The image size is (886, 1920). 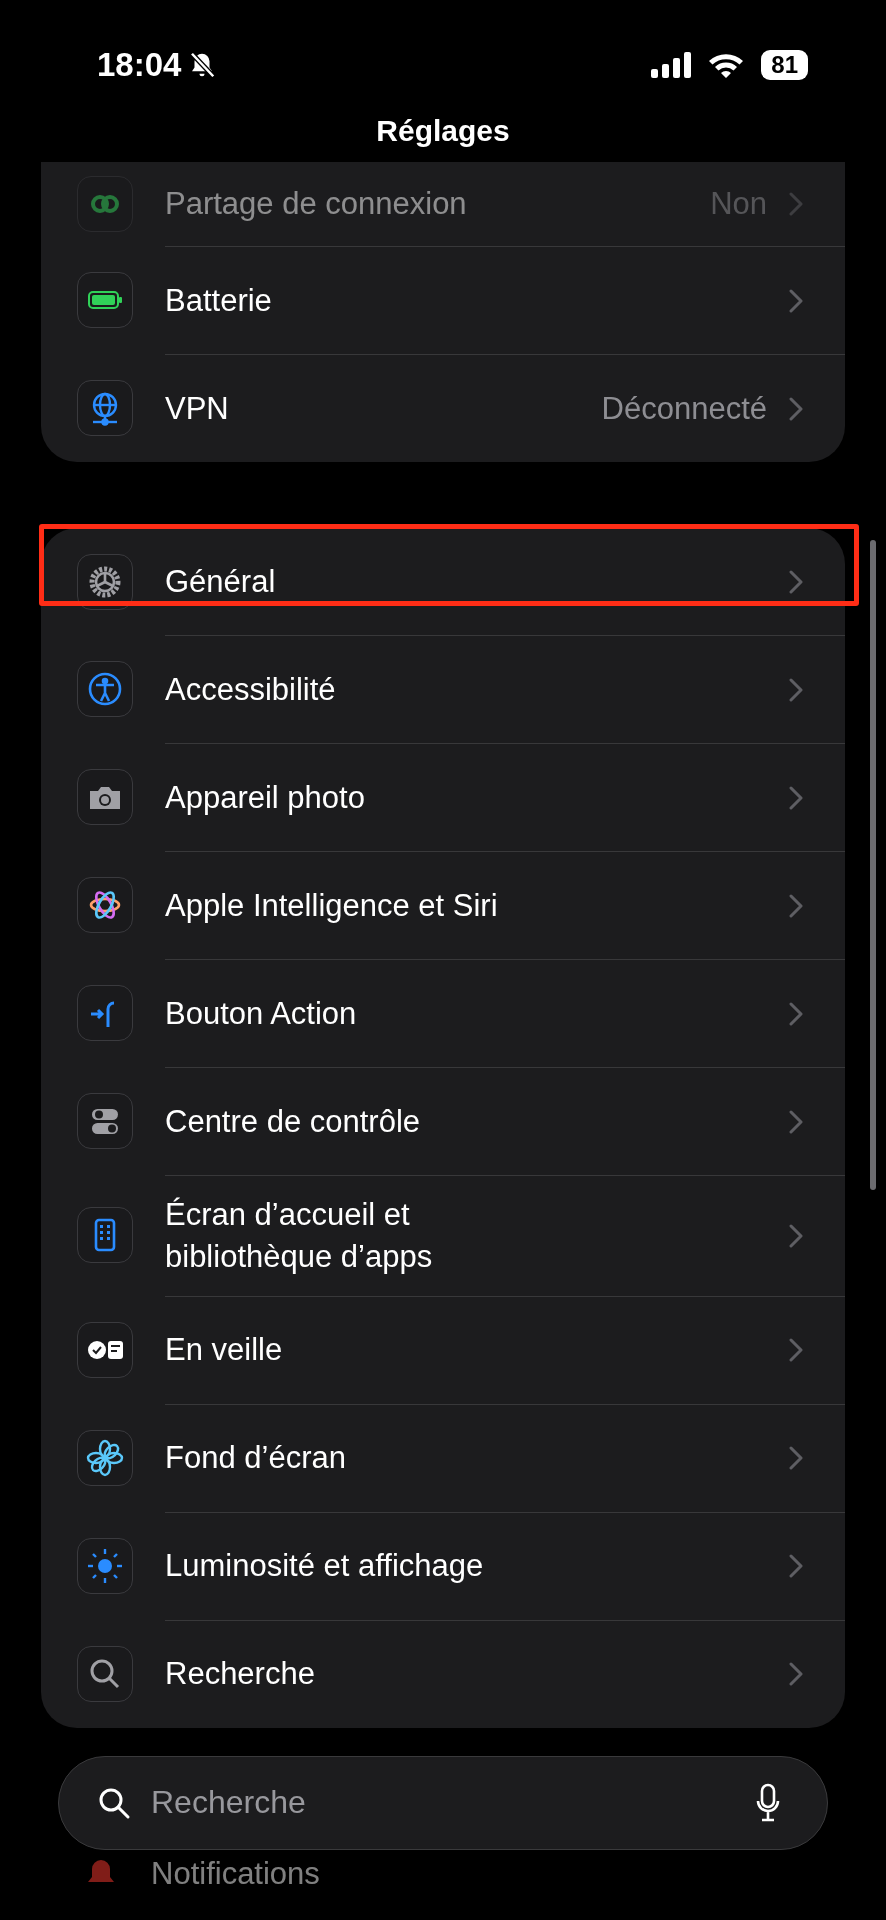 I want to click on search-input: Recherche, so click(x=443, y=1803).